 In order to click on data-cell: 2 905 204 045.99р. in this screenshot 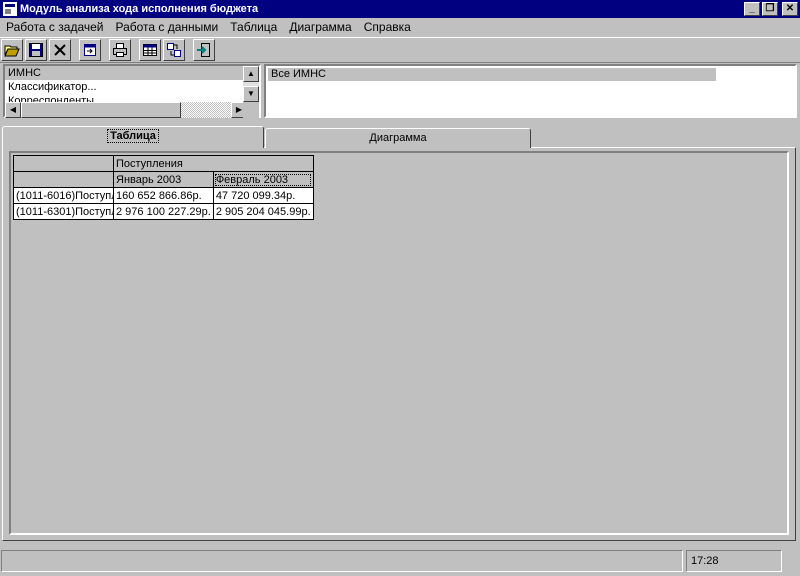, I will do `click(263, 211)`.